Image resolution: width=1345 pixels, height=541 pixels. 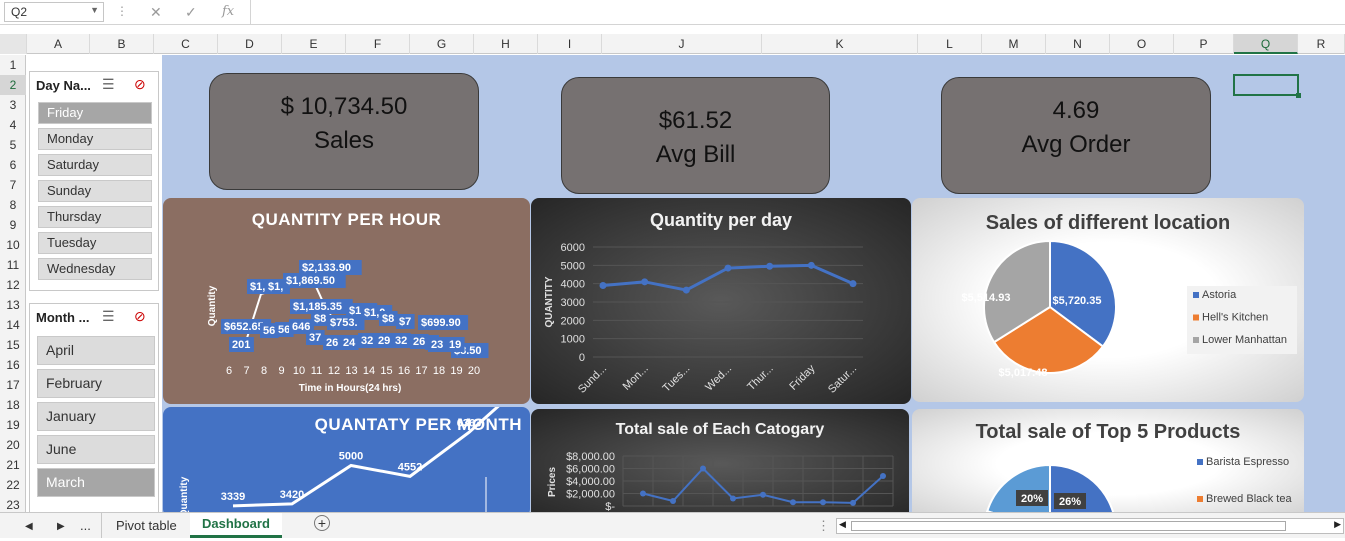 I want to click on column-header-c: C, so click(x=186, y=44).